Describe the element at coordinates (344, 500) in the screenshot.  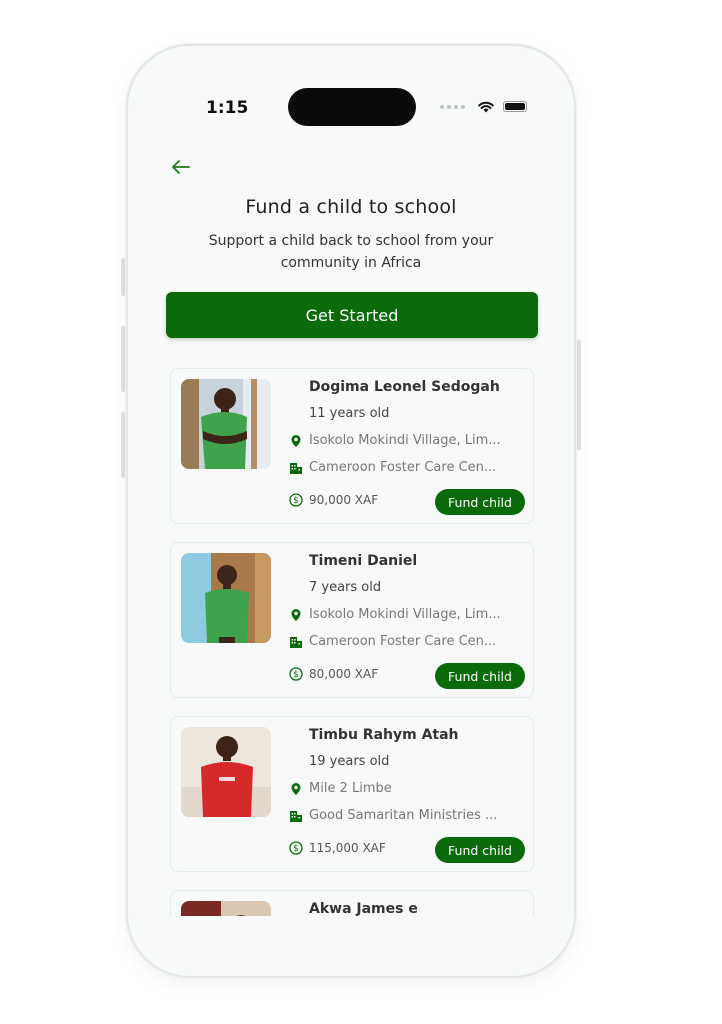
I see `child-amount: 90,000 XAF` at that location.